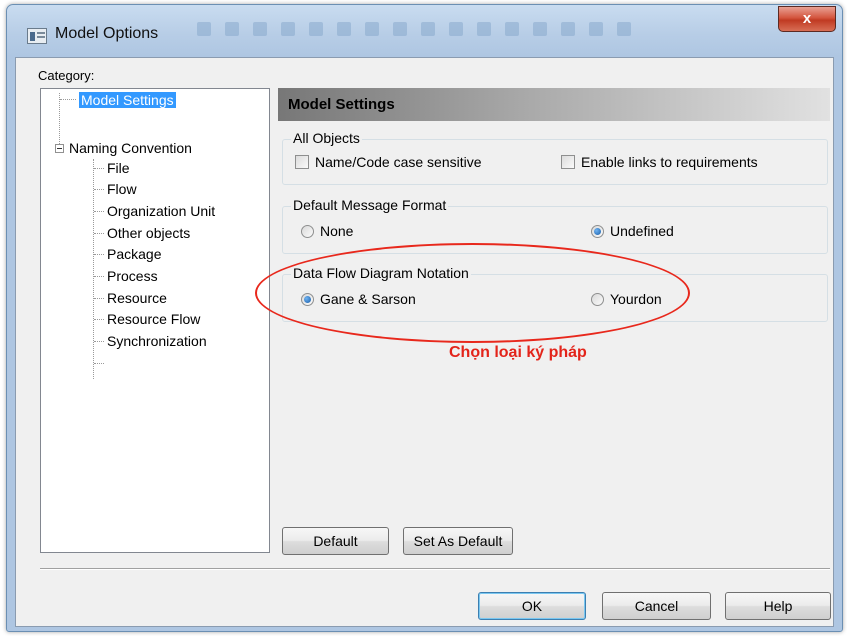 This screenshot has height=636, width=847. Describe the element at coordinates (148, 233) in the screenshot. I see `tree-item-other-objects: Other objects` at that location.